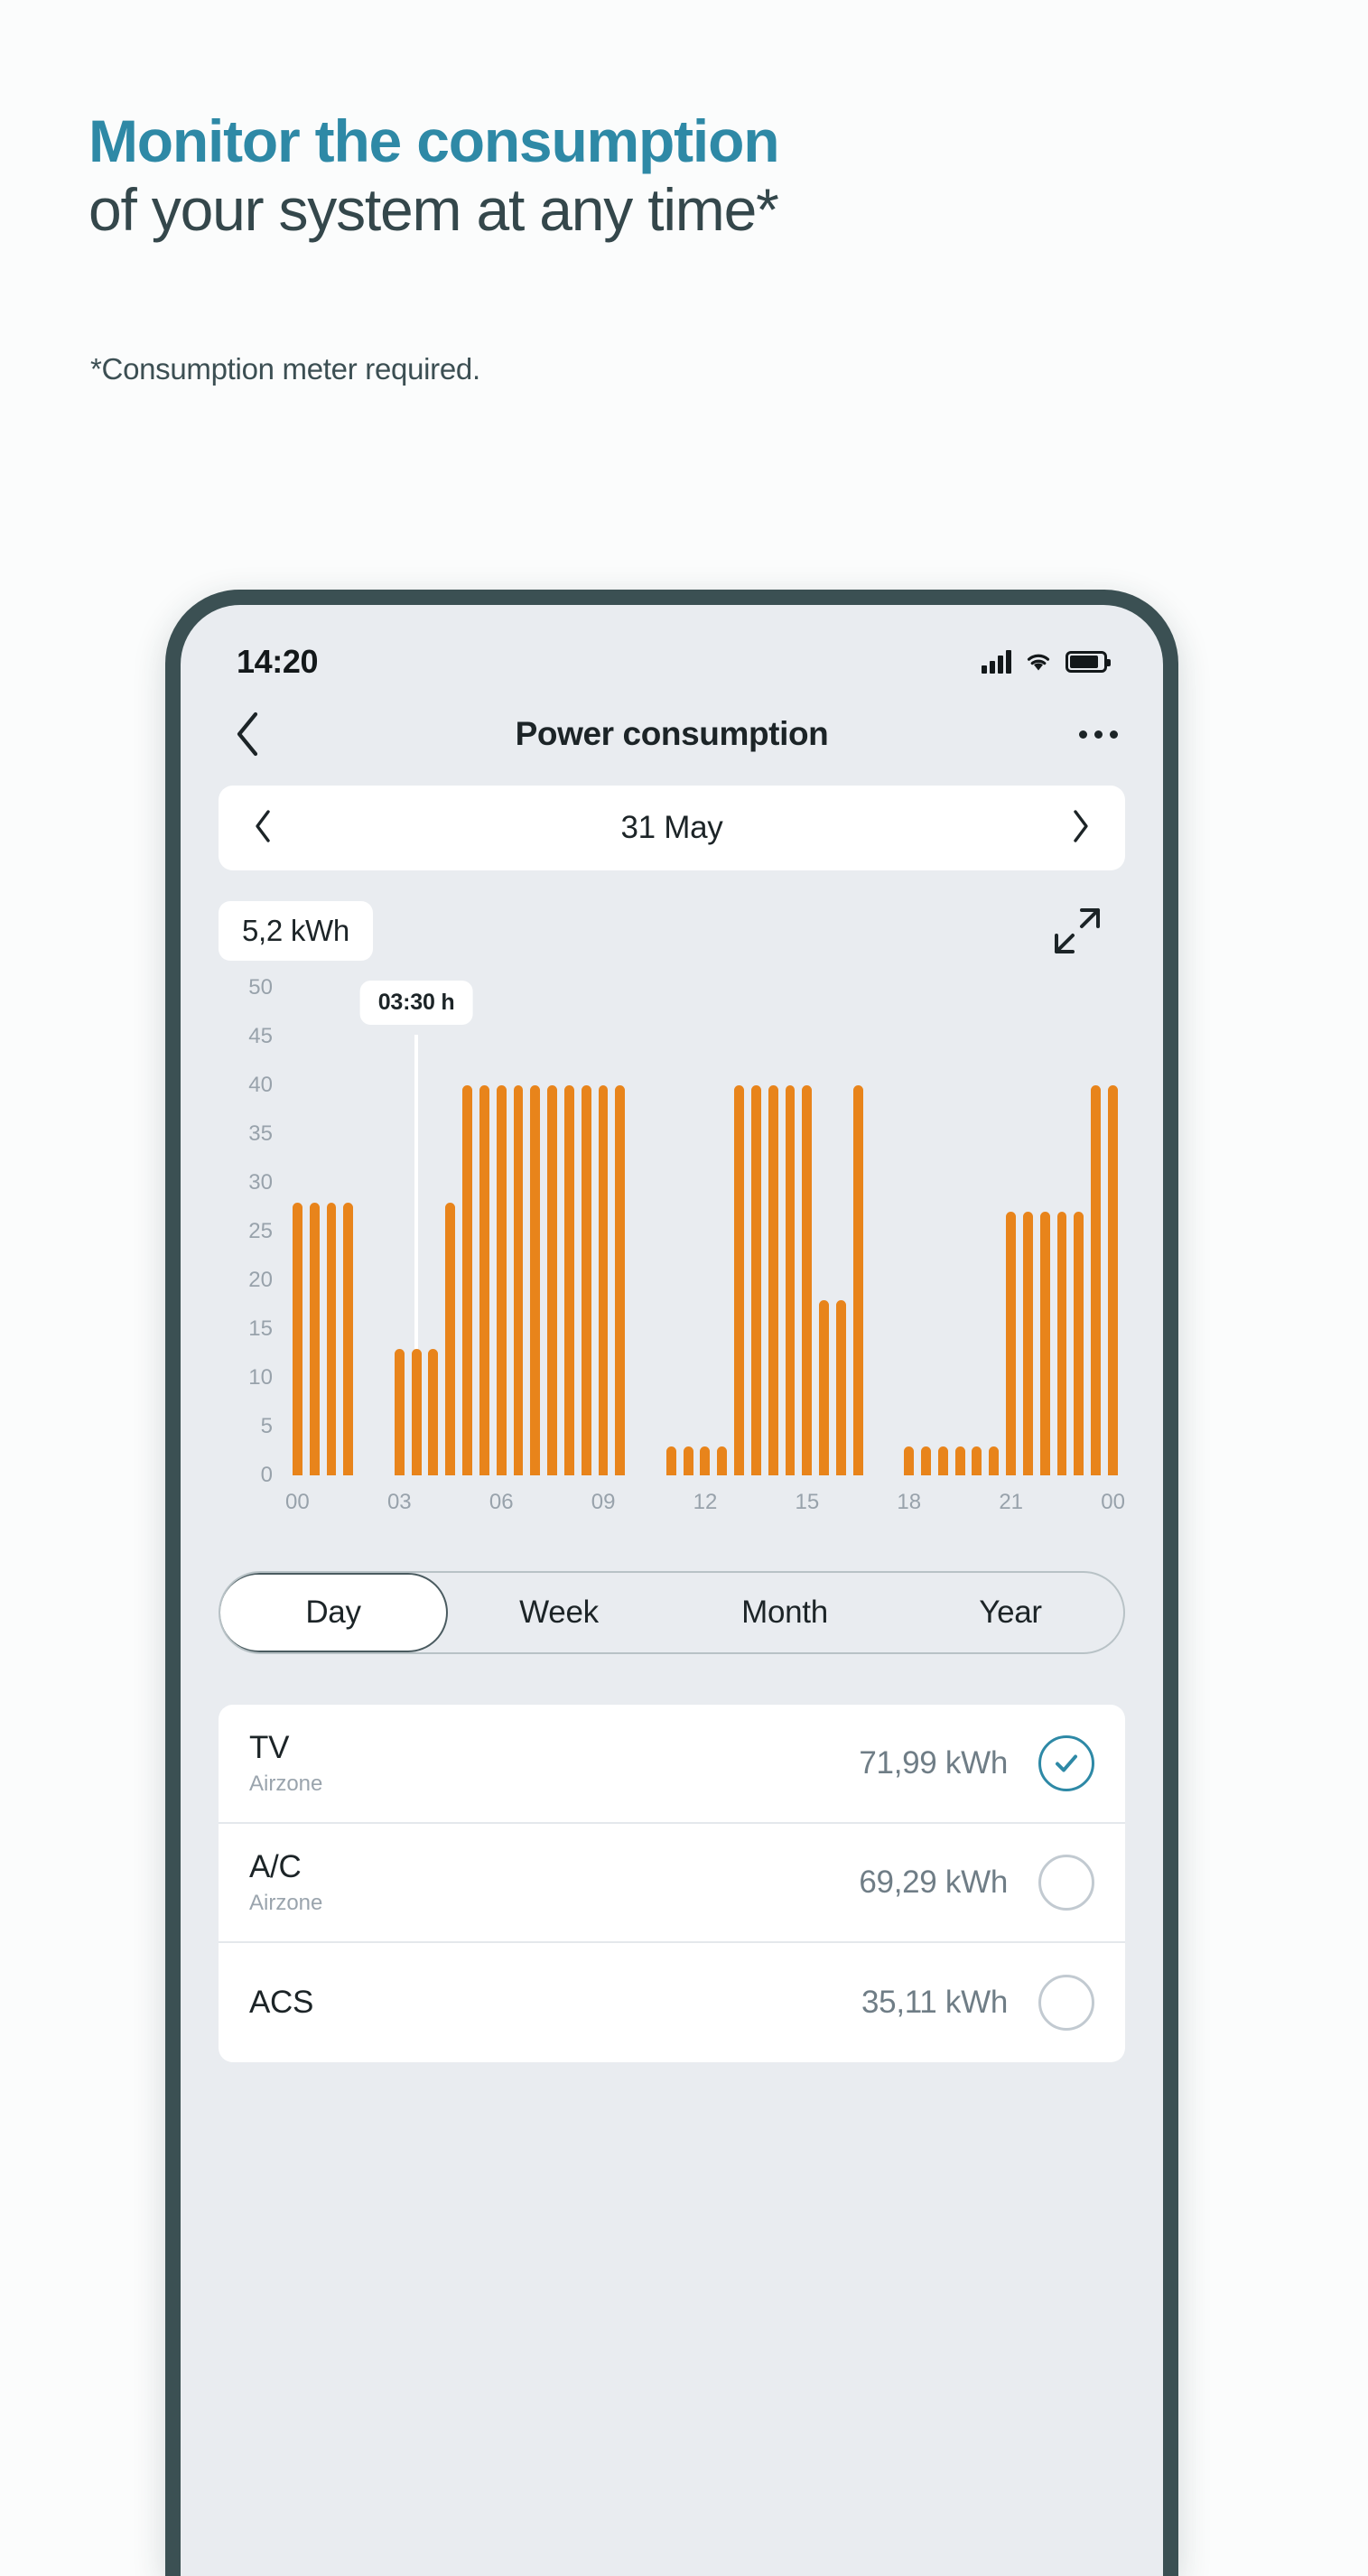 The width and height of the screenshot is (1368, 2576). Describe the element at coordinates (297, 1502) in the screenshot. I see `chart-x-tick: 00` at that location.